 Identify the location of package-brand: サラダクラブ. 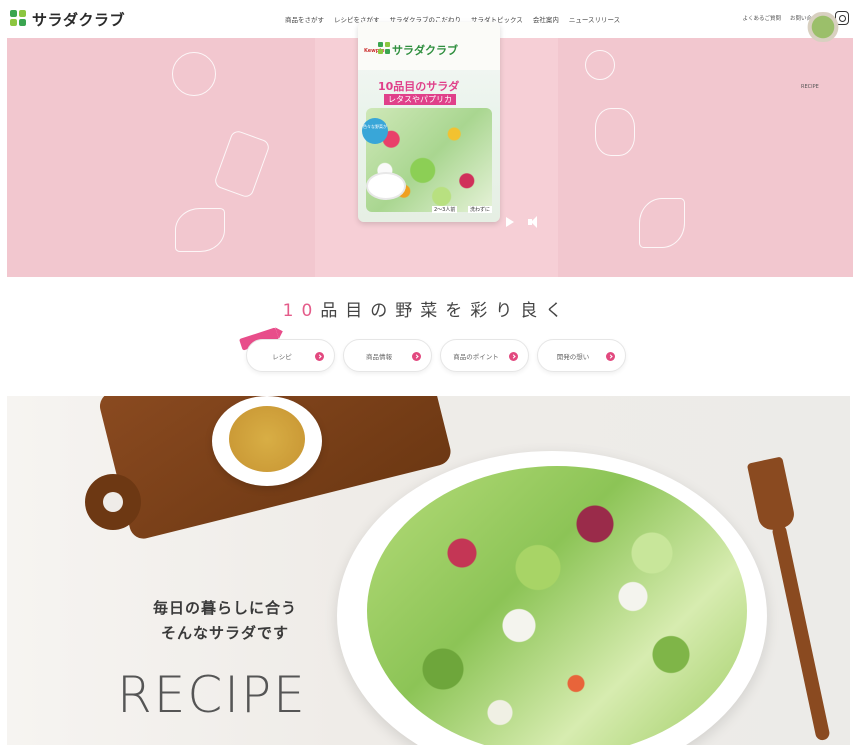
(425, 50).